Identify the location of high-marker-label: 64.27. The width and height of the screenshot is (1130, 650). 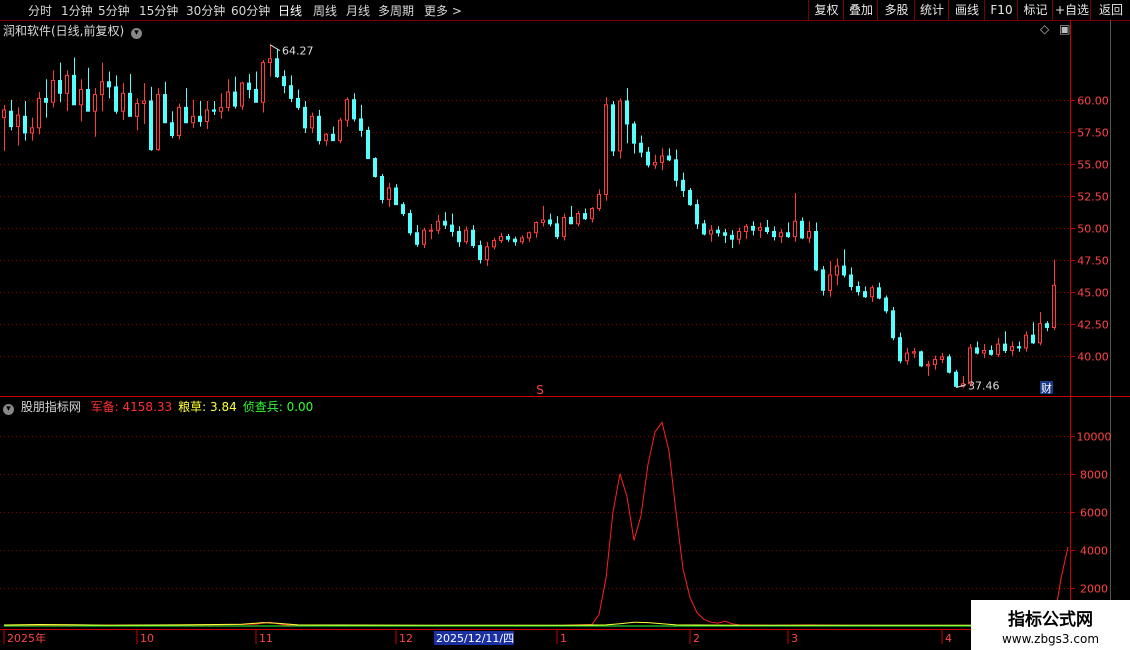
(298, 51).